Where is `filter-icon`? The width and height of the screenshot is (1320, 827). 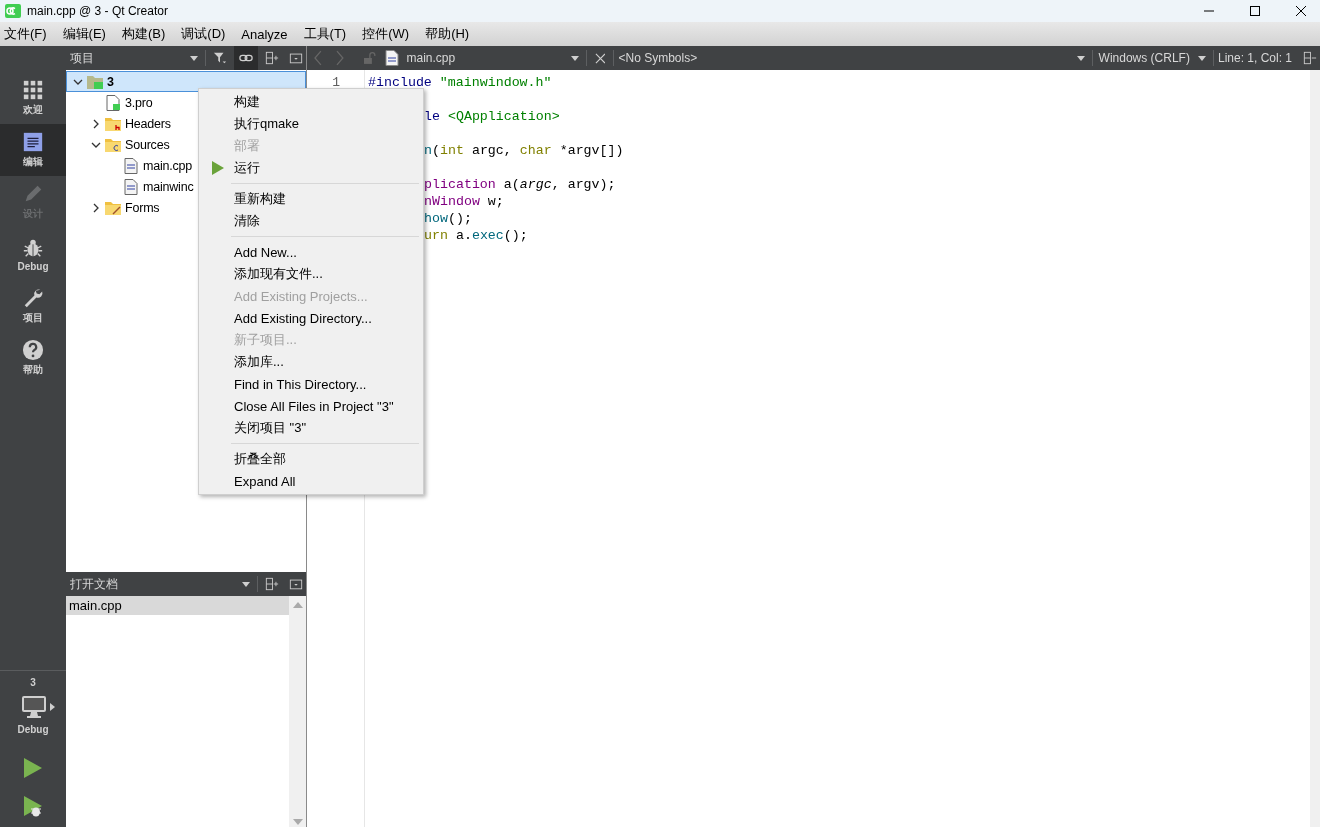 filter-icon is located at coordinates (220, 58).